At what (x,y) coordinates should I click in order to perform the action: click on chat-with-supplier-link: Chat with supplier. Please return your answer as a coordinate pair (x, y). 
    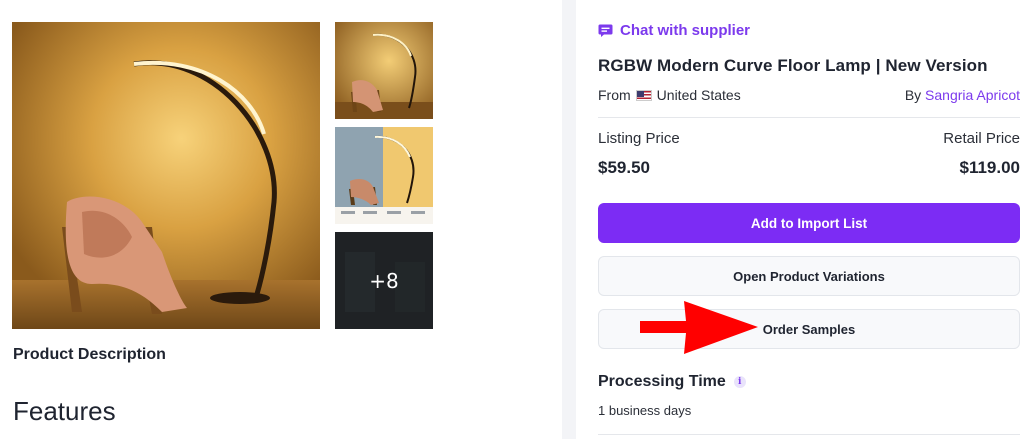
    Looking at the image, I should click on (674, 30).